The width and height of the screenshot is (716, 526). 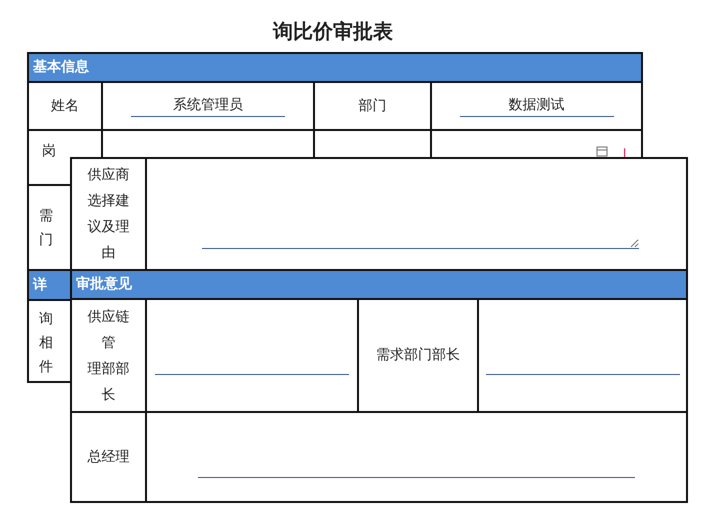 What do you see at coordinates (109, 317) in the screenshot?
I see `field-label: 供应链` at bounding box center [109, 317].